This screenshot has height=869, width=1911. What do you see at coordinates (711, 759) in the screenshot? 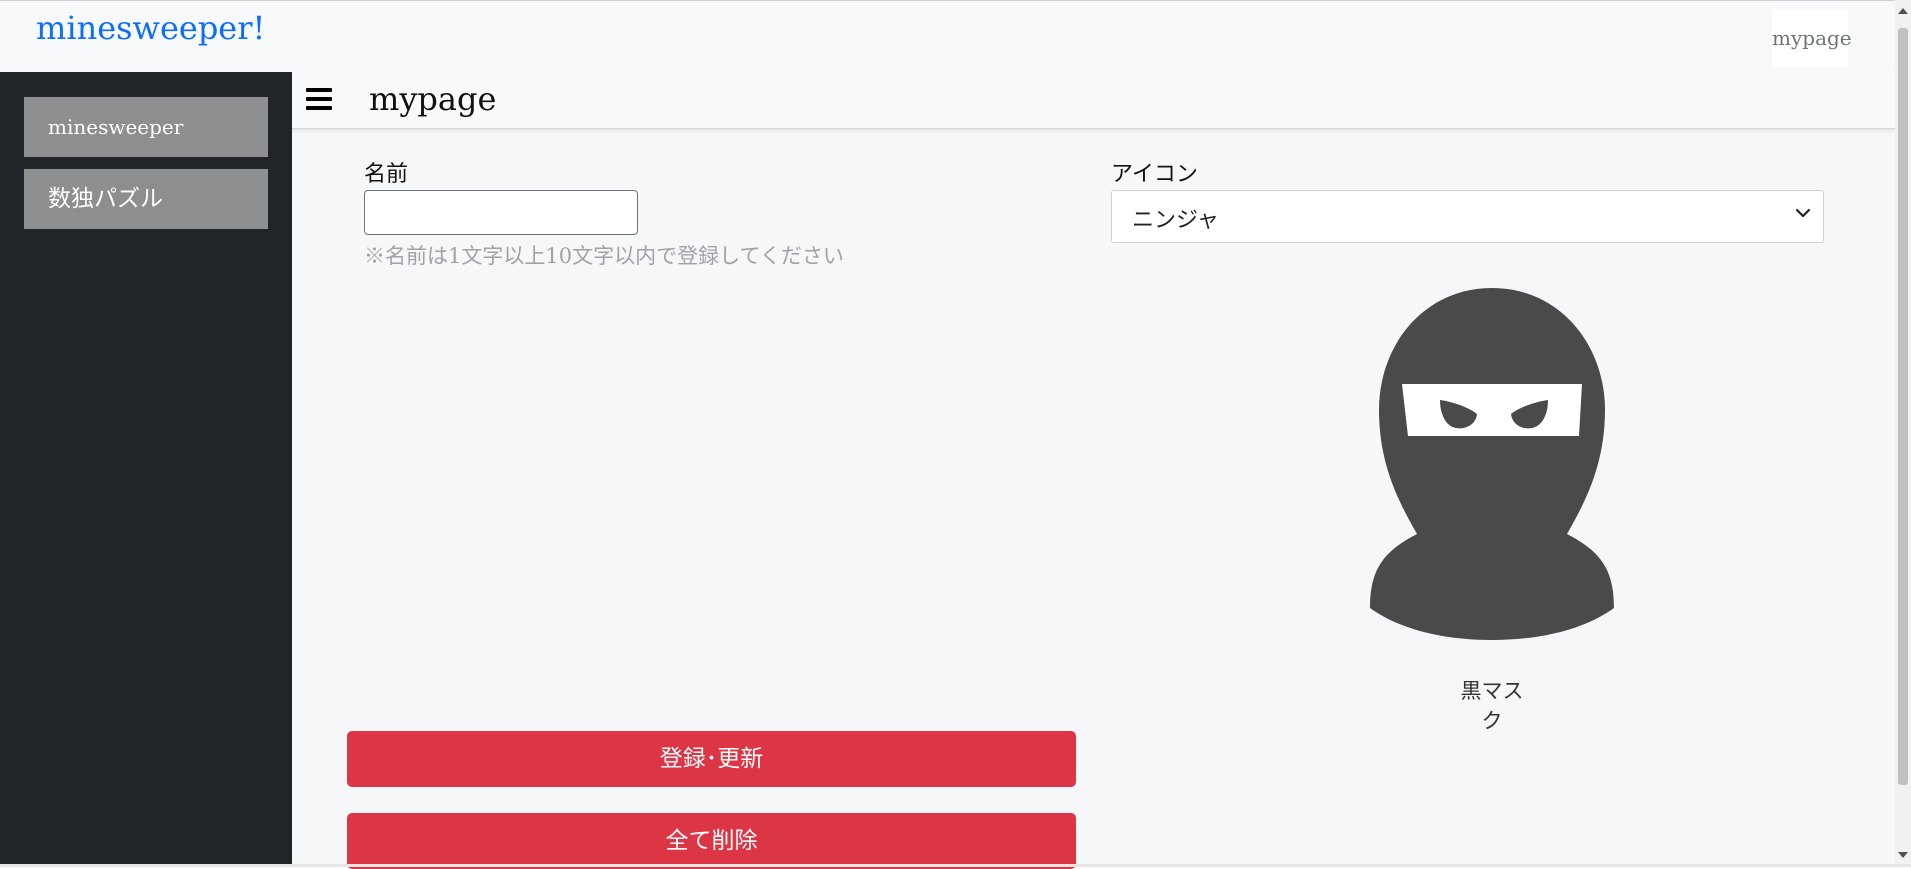
I see `save-update-button: 登録･更新` at bounding box center [711, 759].